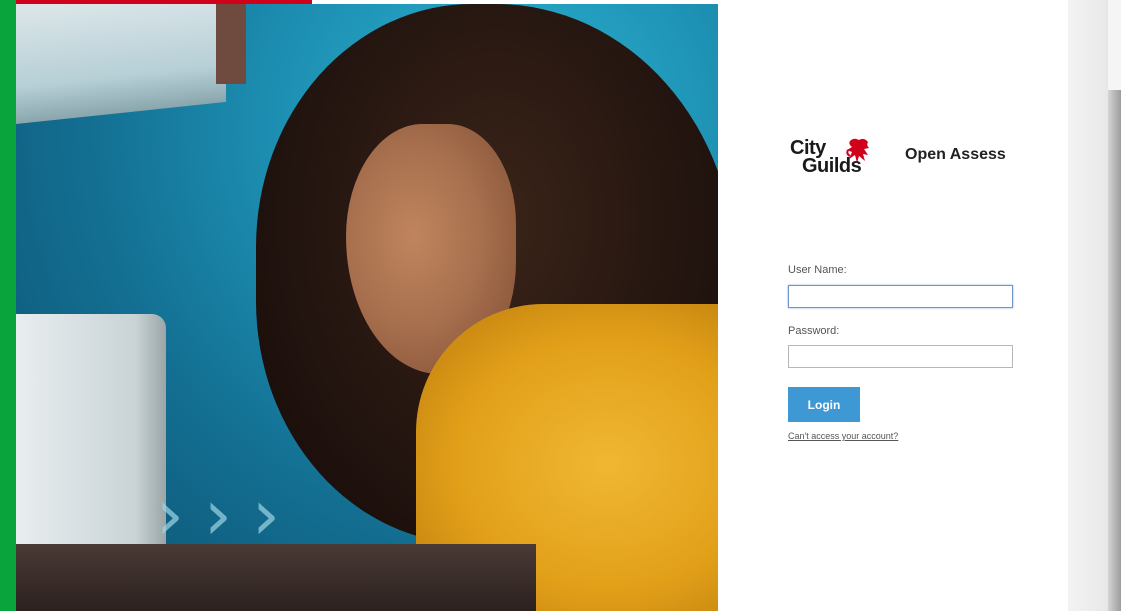  What do you see at coordinates (900, 296) in the screenshot?
I see `username-input` at bounding box center [900, 296].